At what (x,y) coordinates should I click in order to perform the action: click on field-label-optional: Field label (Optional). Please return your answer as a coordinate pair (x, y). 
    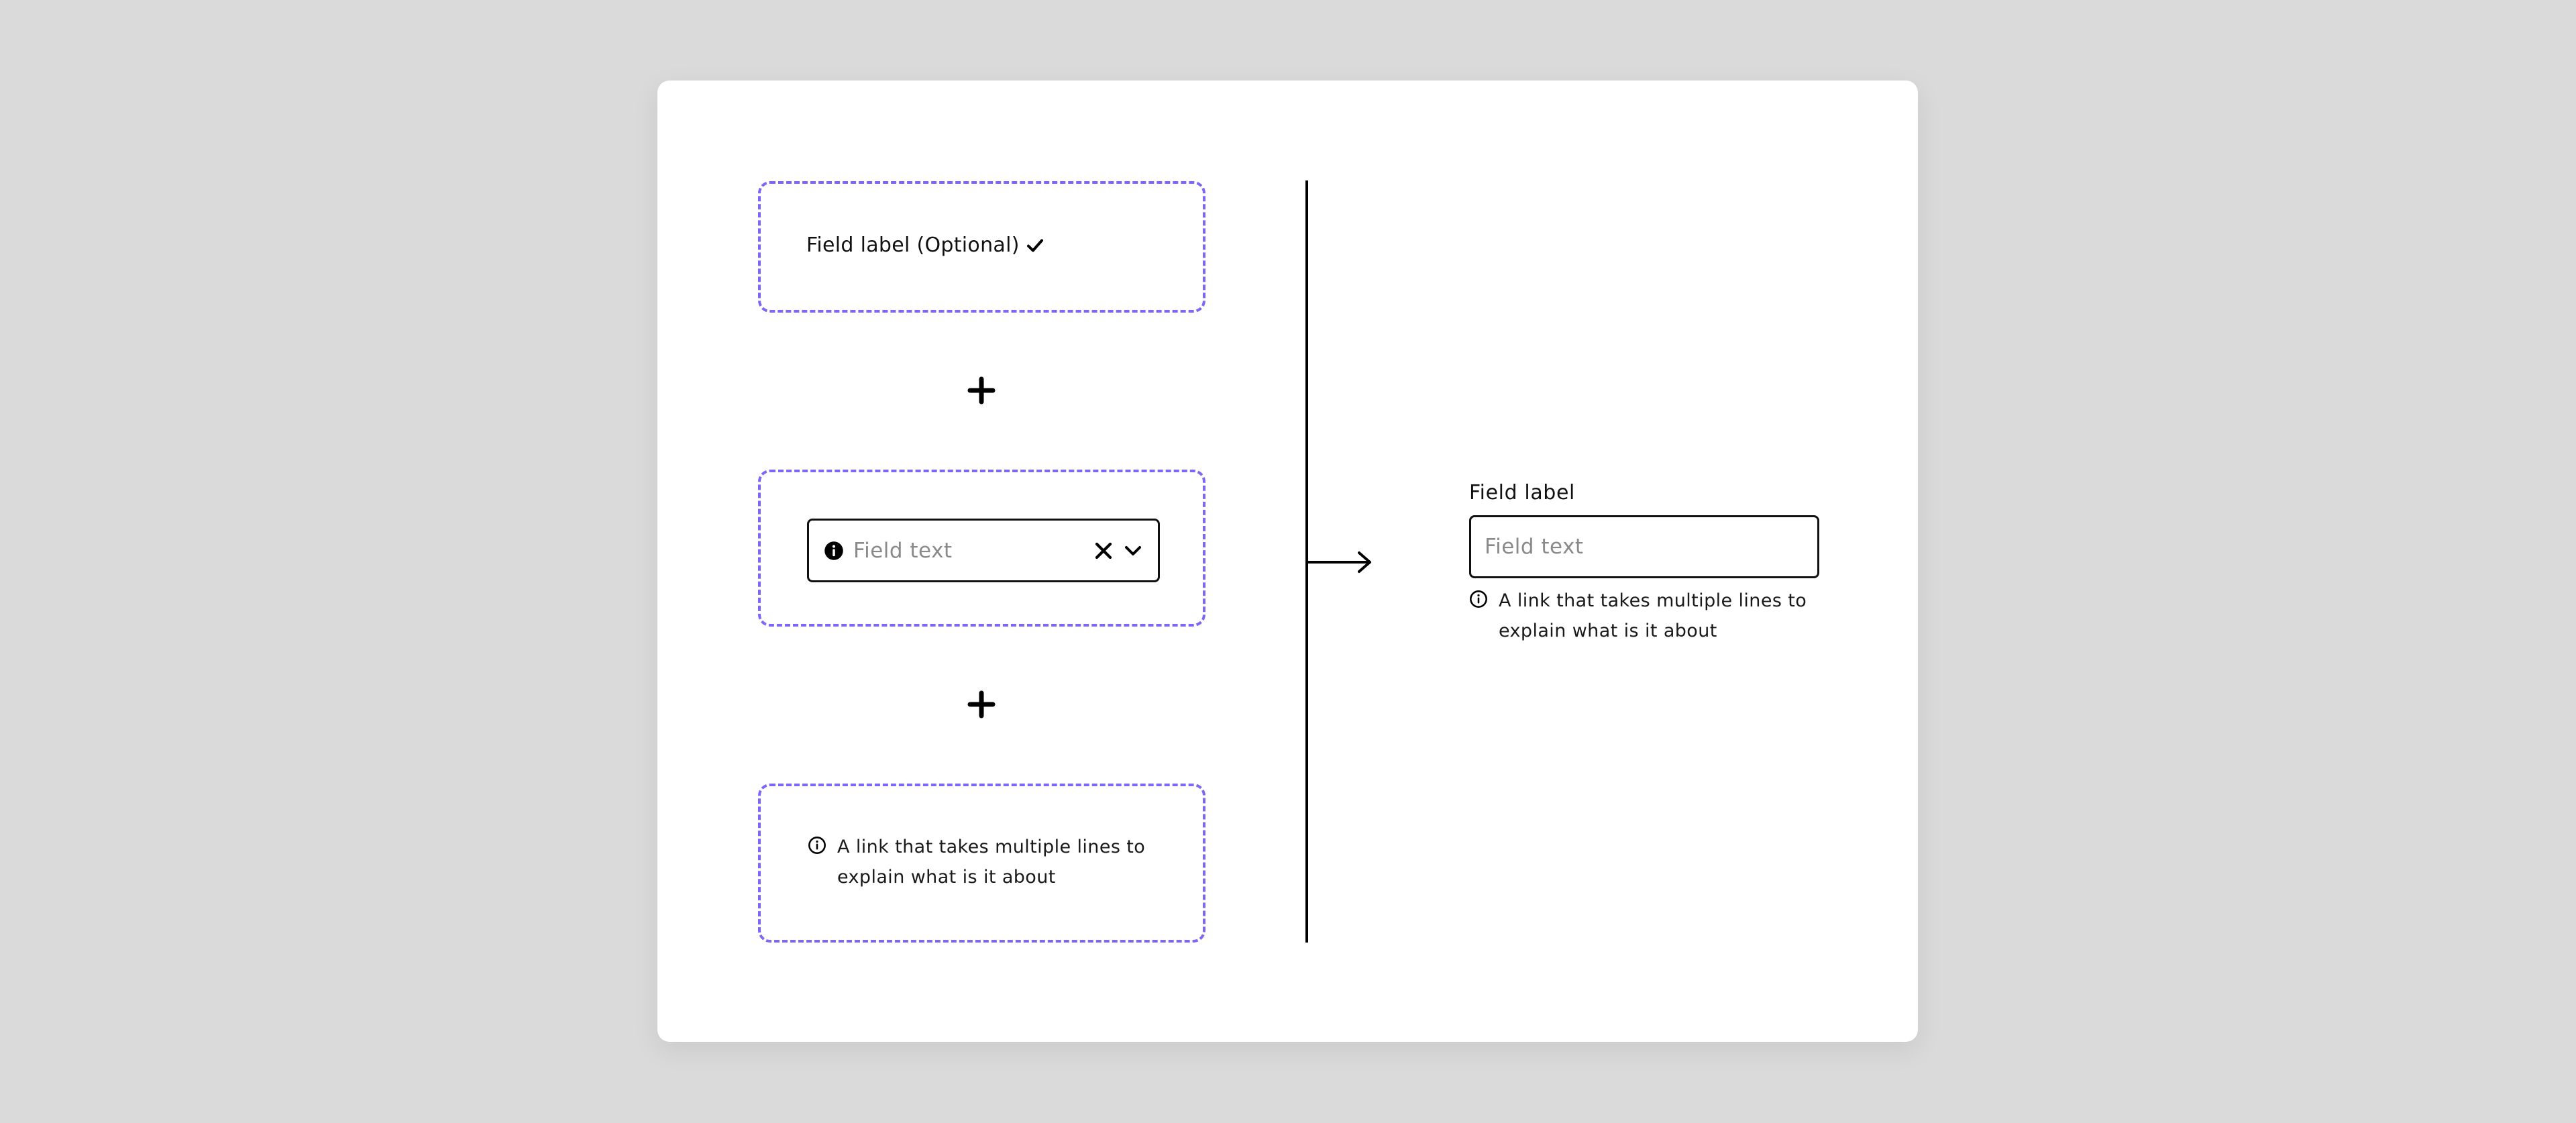
    Looking at the image, I should click on (913, 245).